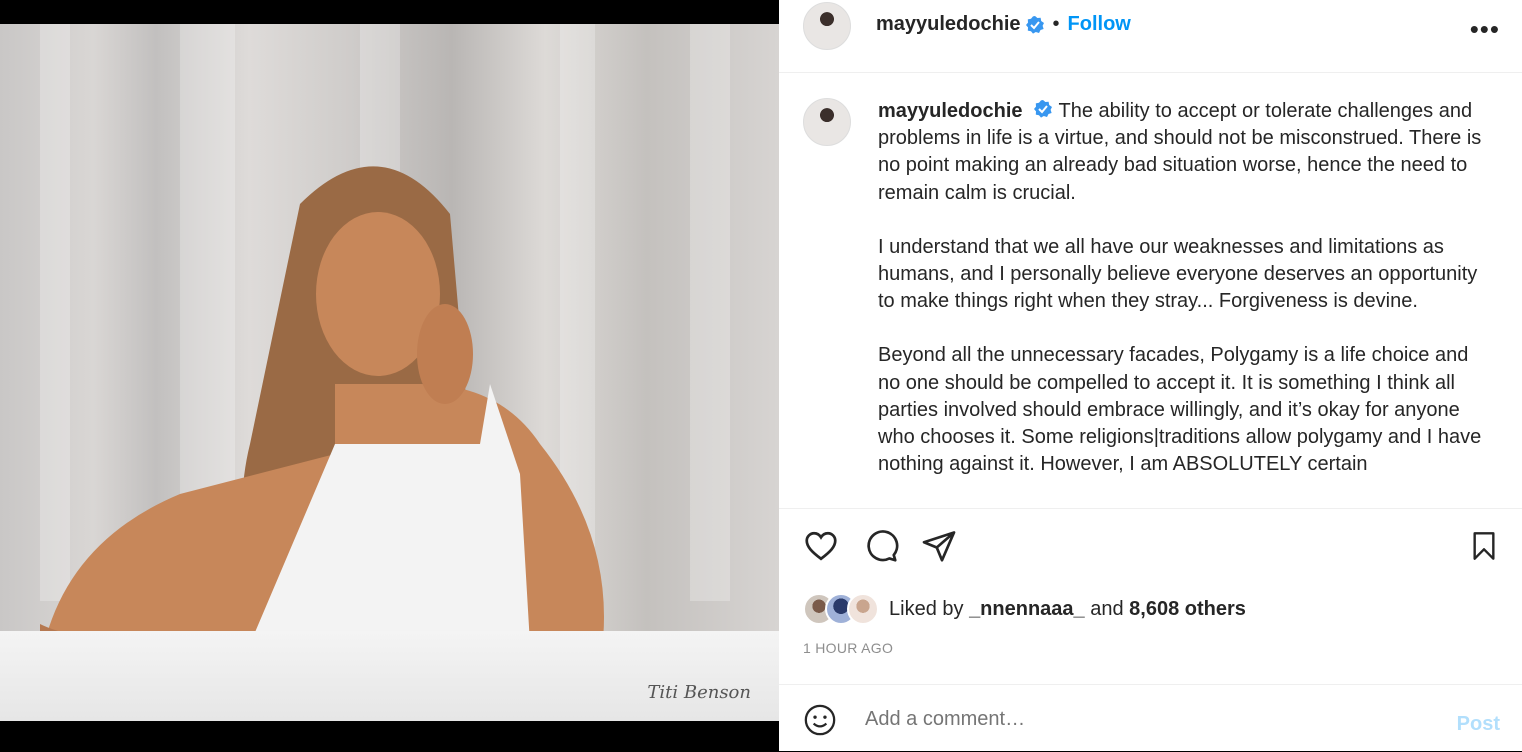  What do you see at coordinates (948, 24) in the screenshot?
I see `header-username: mayyuledochie` at bounding box center [948, 24].